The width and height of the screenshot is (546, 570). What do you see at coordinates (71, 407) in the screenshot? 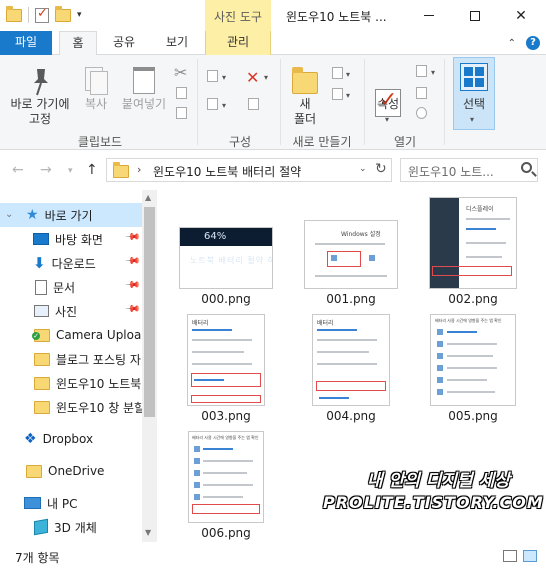
I see `nav-item-win10-split: 윈도우10 창 분할` at bounding box center [71, 407].